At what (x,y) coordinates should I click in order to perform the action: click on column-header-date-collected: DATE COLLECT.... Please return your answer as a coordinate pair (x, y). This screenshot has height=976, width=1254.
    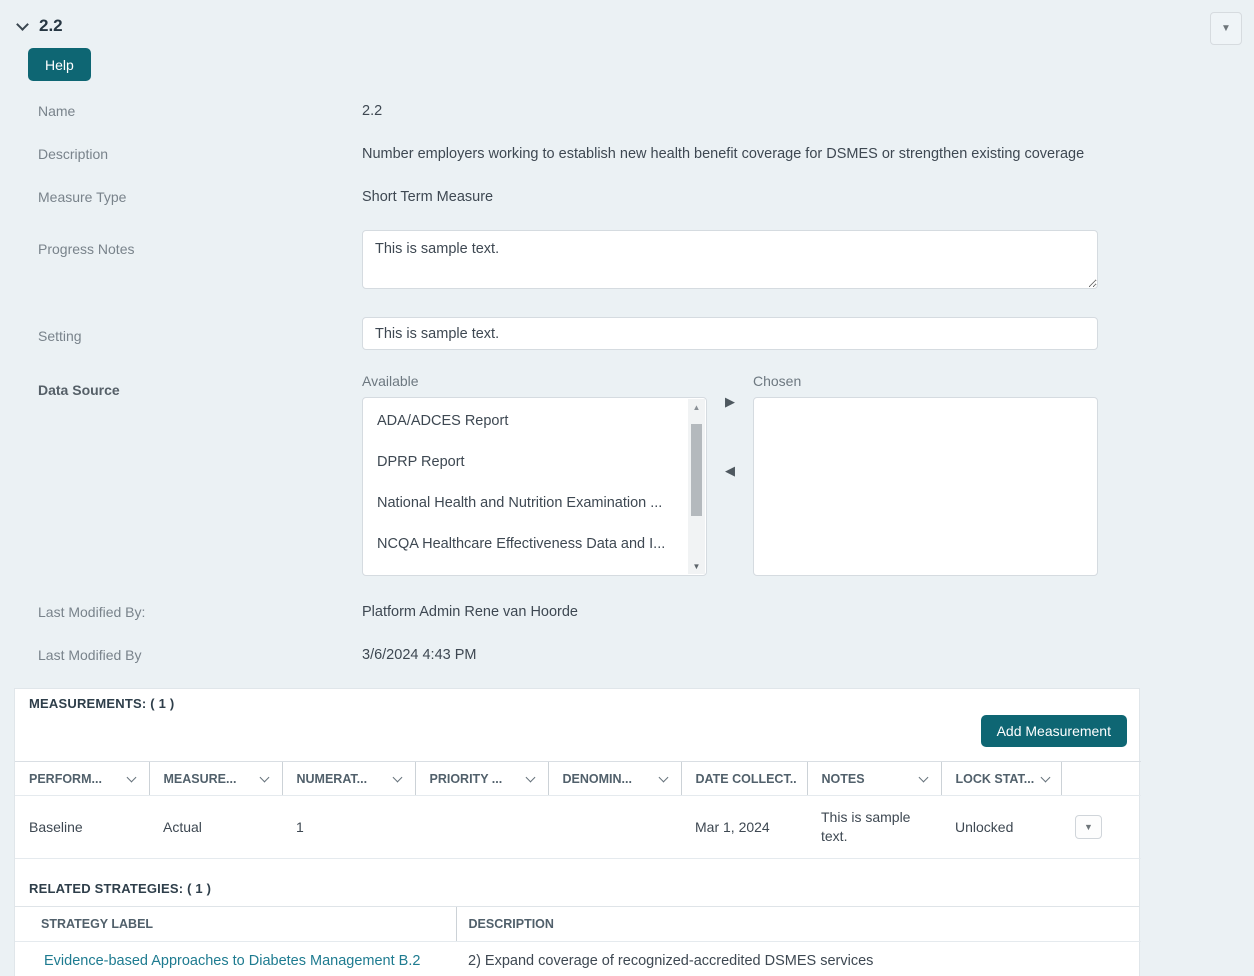
    Looking at the image, I should click on (743, 778).